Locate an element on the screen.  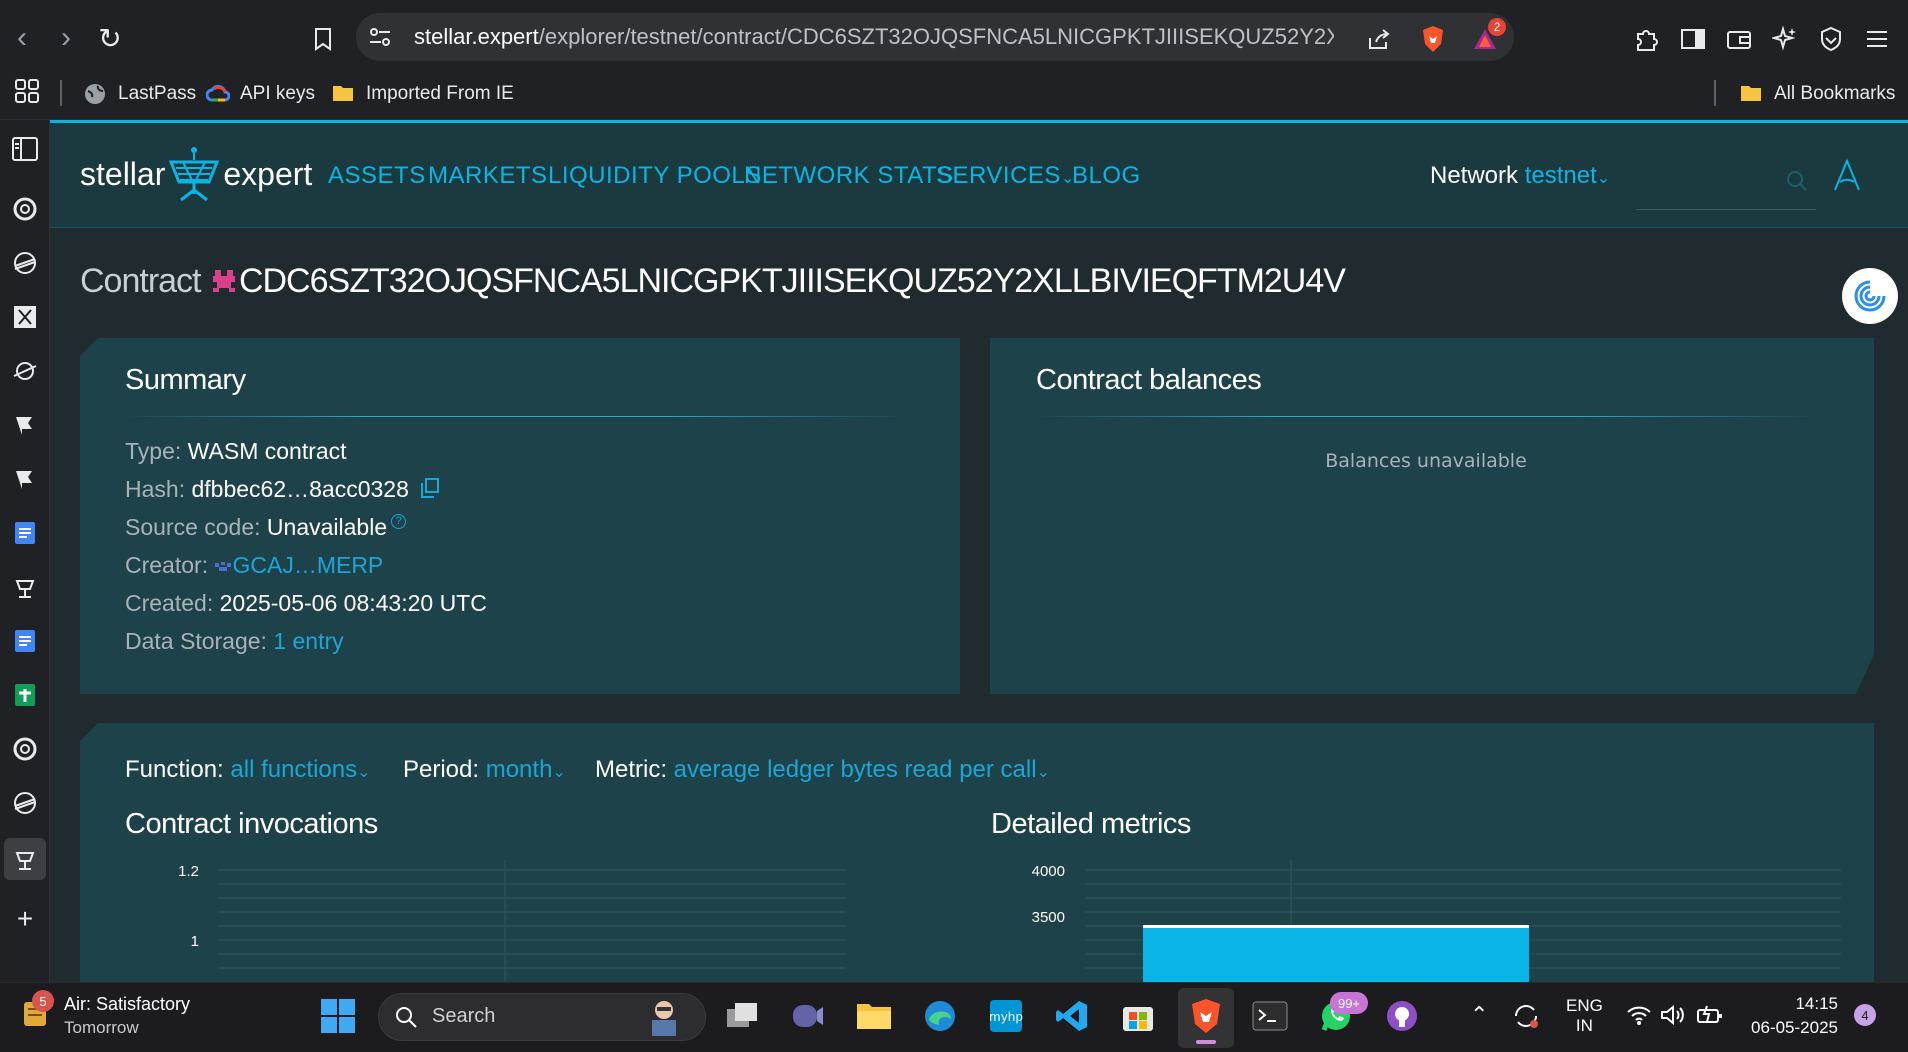
y-tick-label: 1.2 is located at coordinates (188, 871).